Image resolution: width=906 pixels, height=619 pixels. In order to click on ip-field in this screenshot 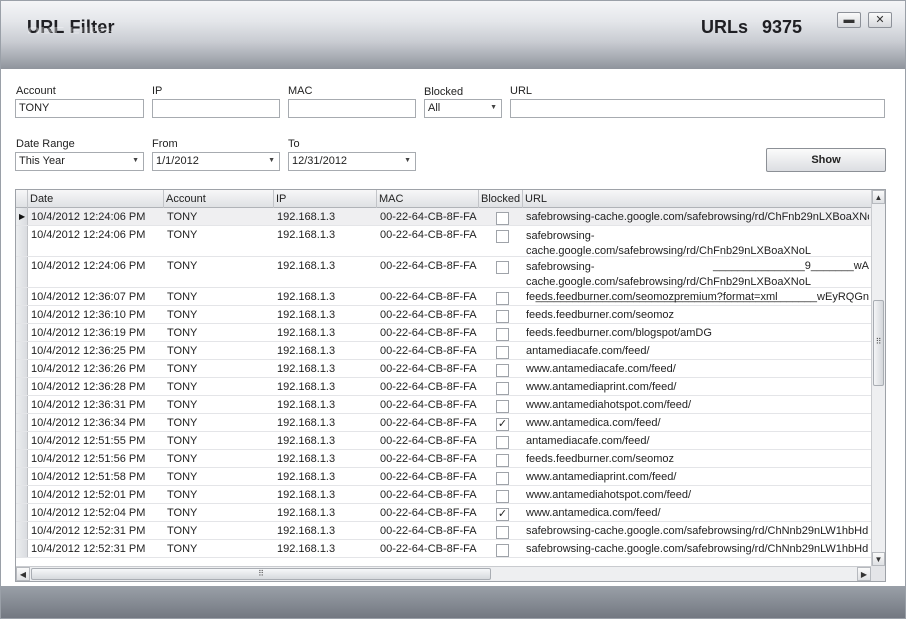, I will do `click(216, 108)`.